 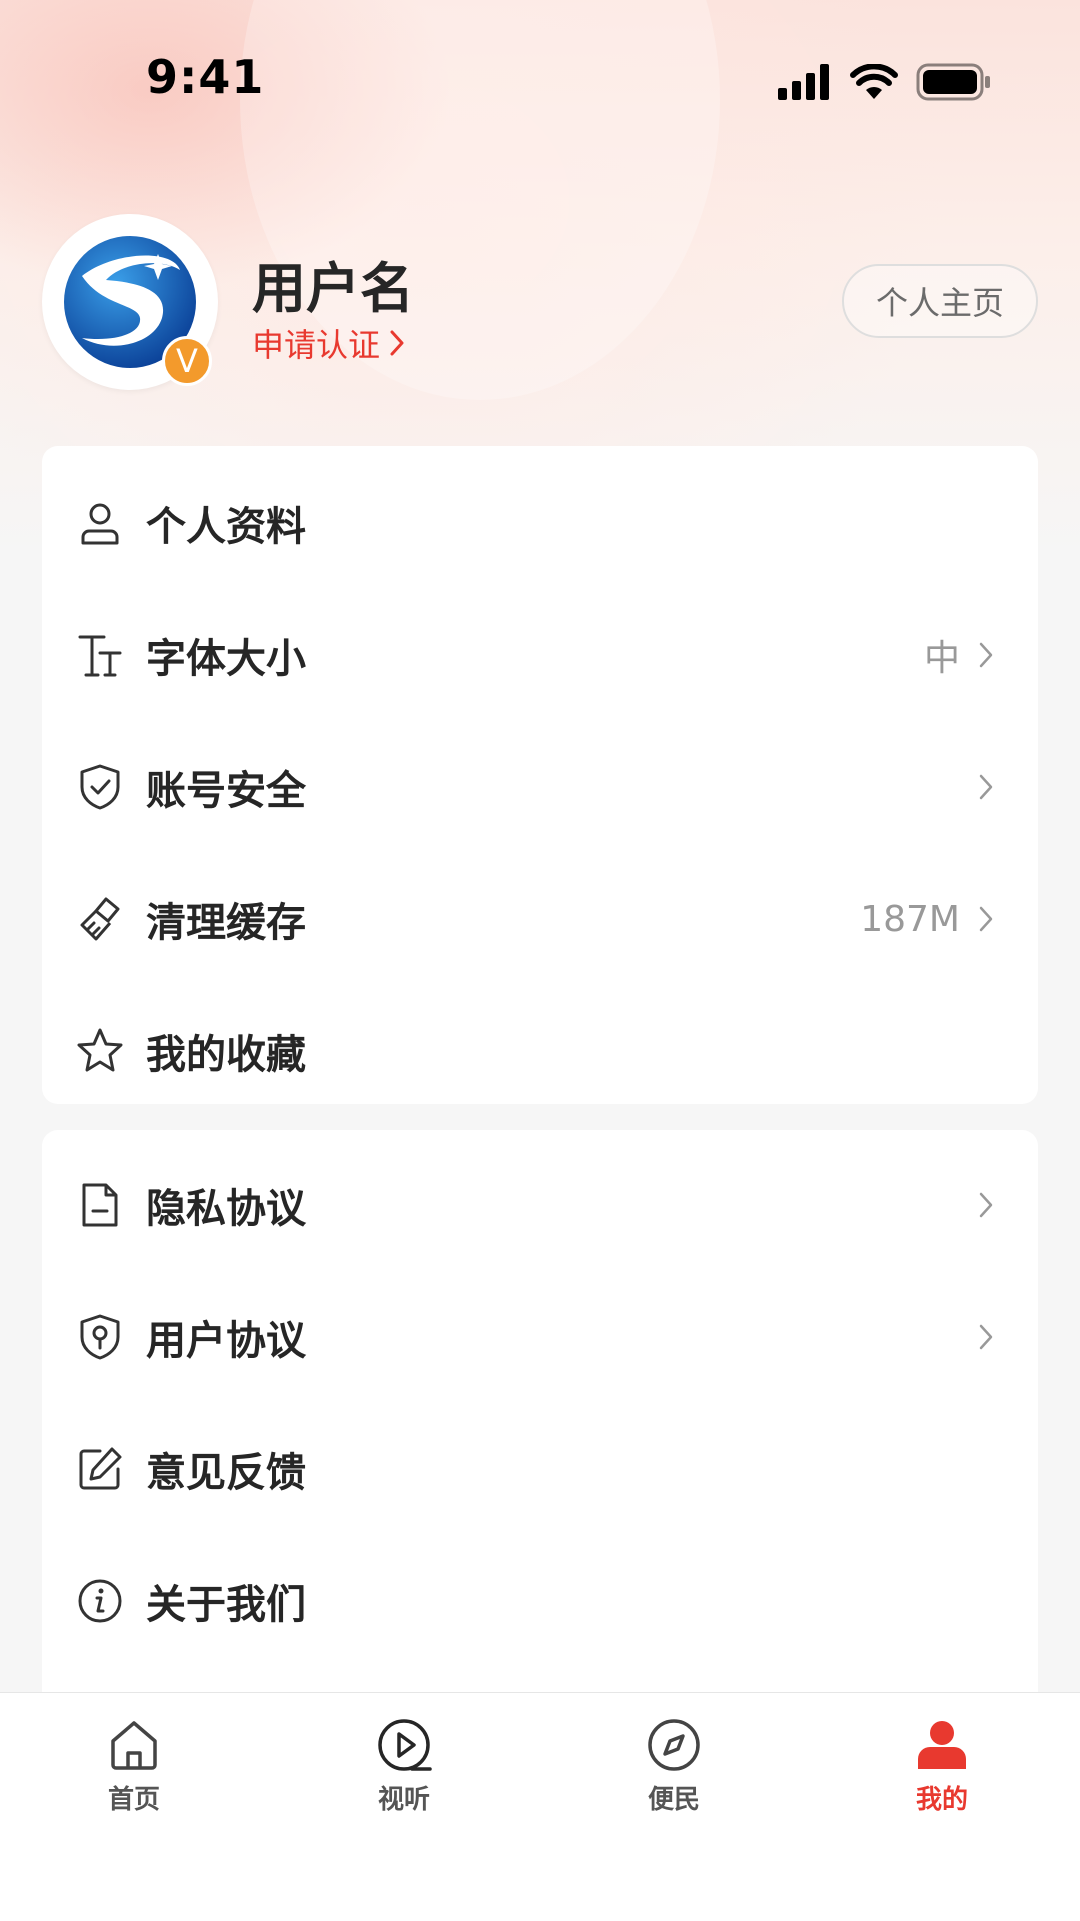 I want to click on shield-key-icon, so click(x=100, y=1337).